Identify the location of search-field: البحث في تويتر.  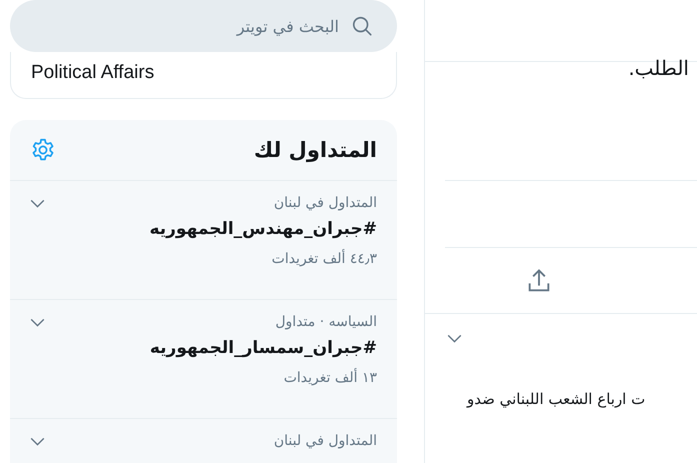
(203, 26).